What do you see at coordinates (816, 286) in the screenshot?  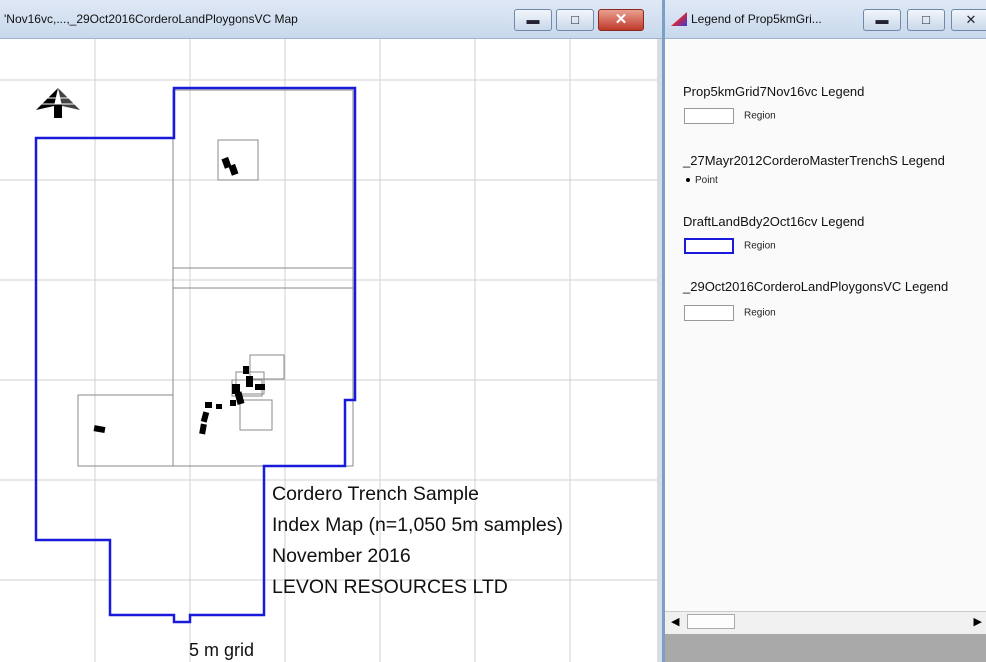 I see `legend-section-title: _29Oct2016CorderoLandPloygonsVC Legend` at bounding box center [816, 286].